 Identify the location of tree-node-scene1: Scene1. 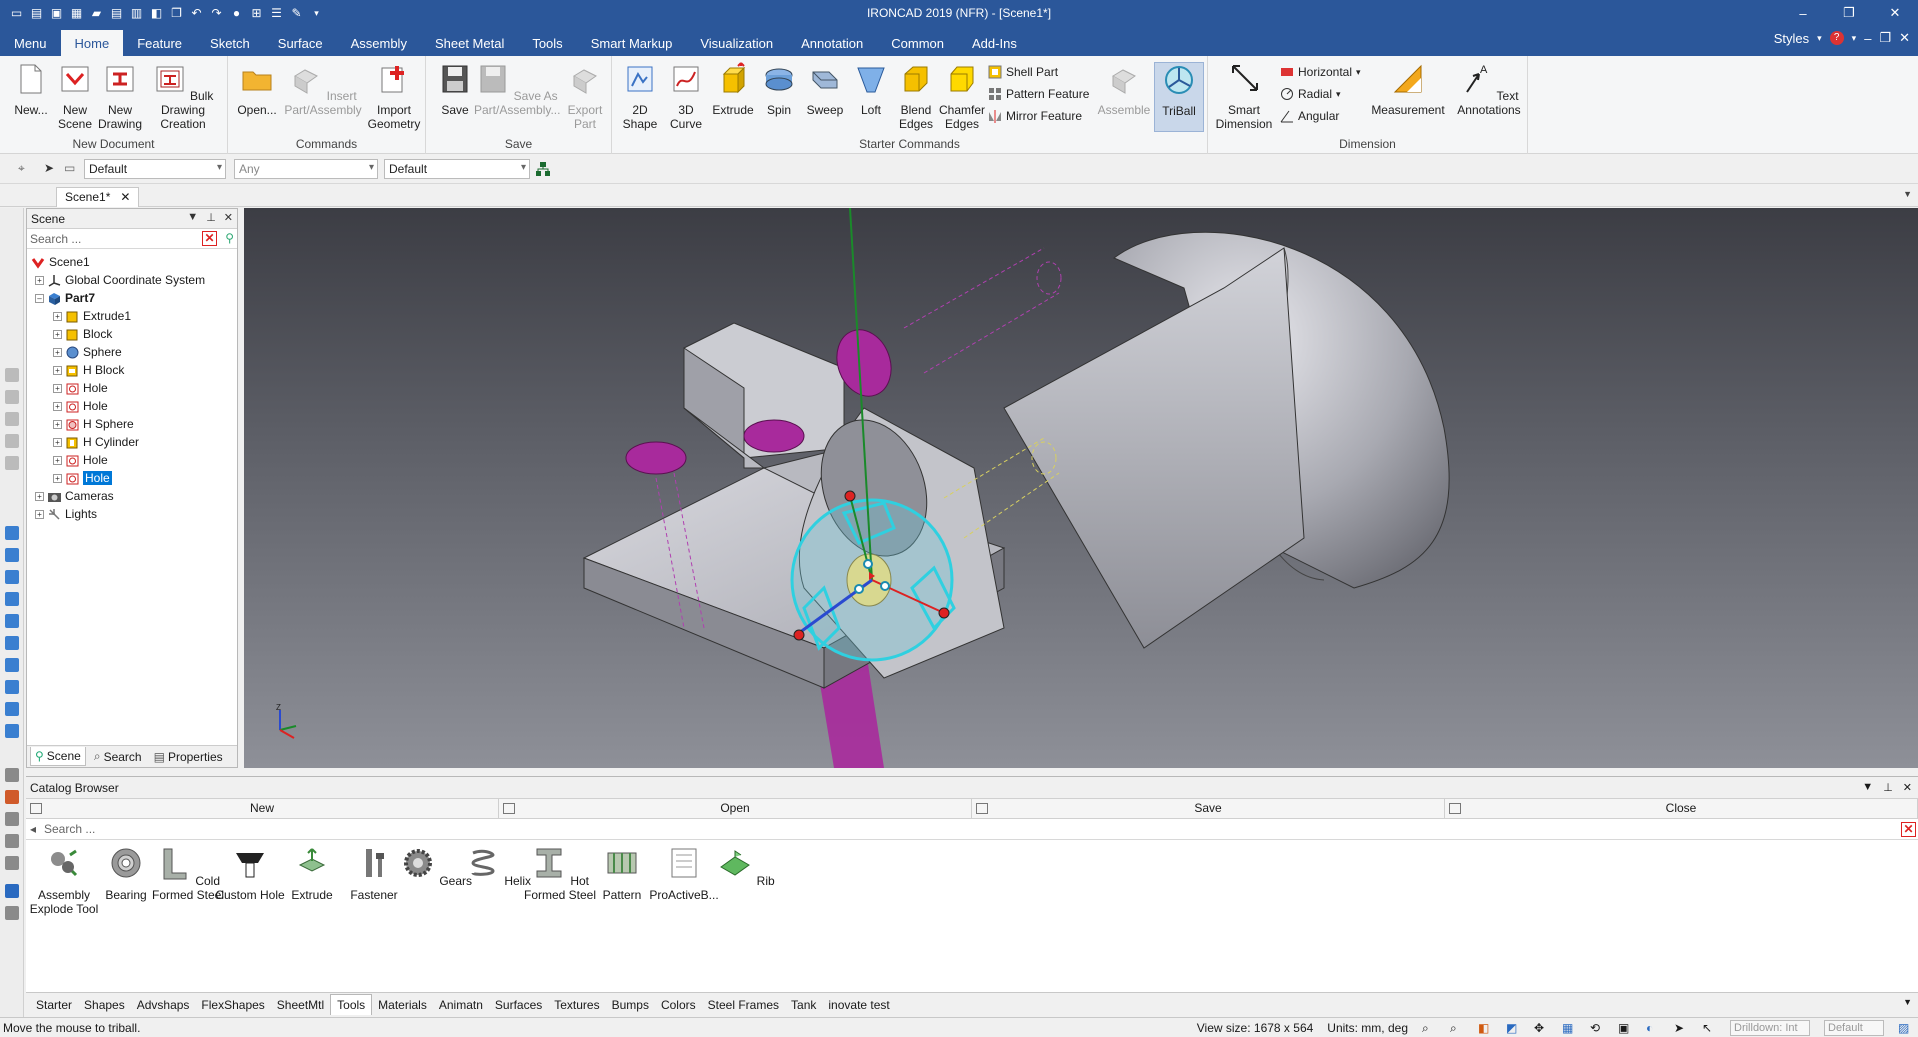
(60, 262).